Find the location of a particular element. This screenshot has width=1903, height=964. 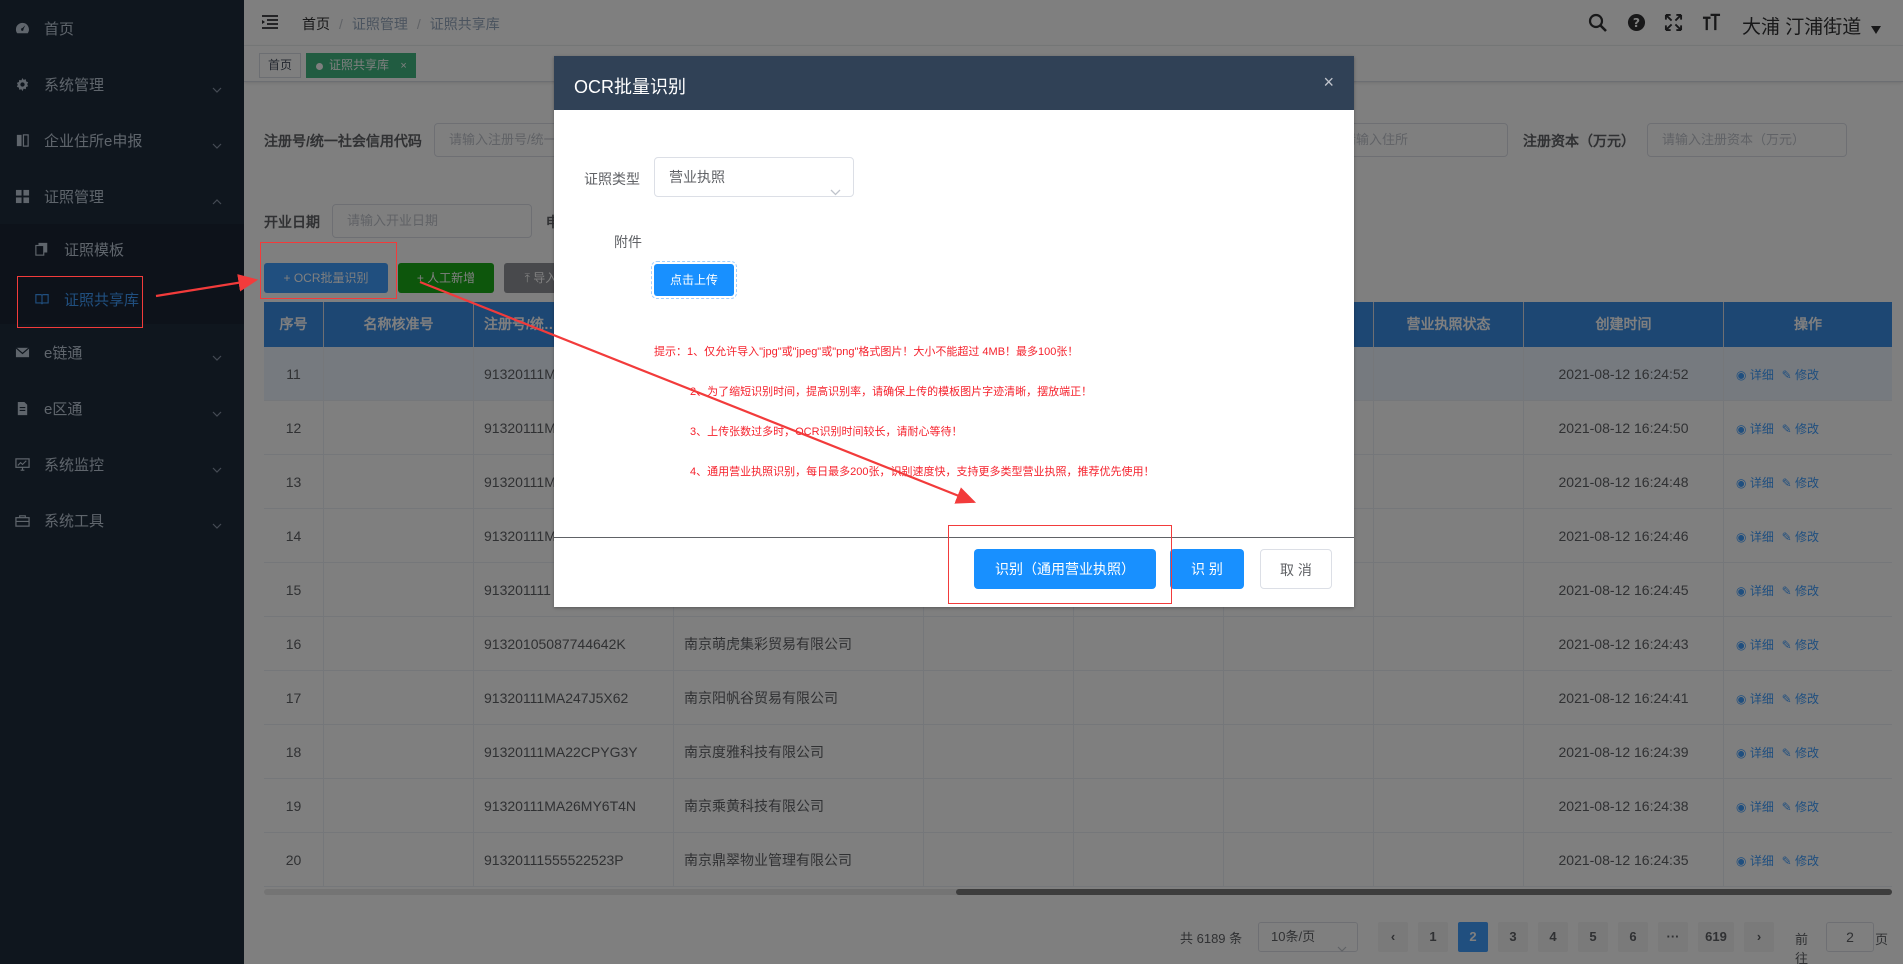

dialog-footer: 识别（通用营业执照） 识 别 取 消 is located at coordinates (954, 572).